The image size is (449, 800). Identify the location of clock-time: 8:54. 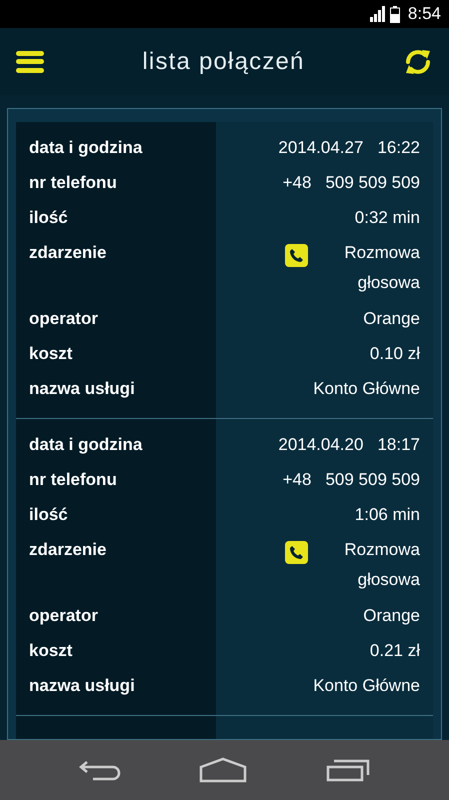
(424, 14).